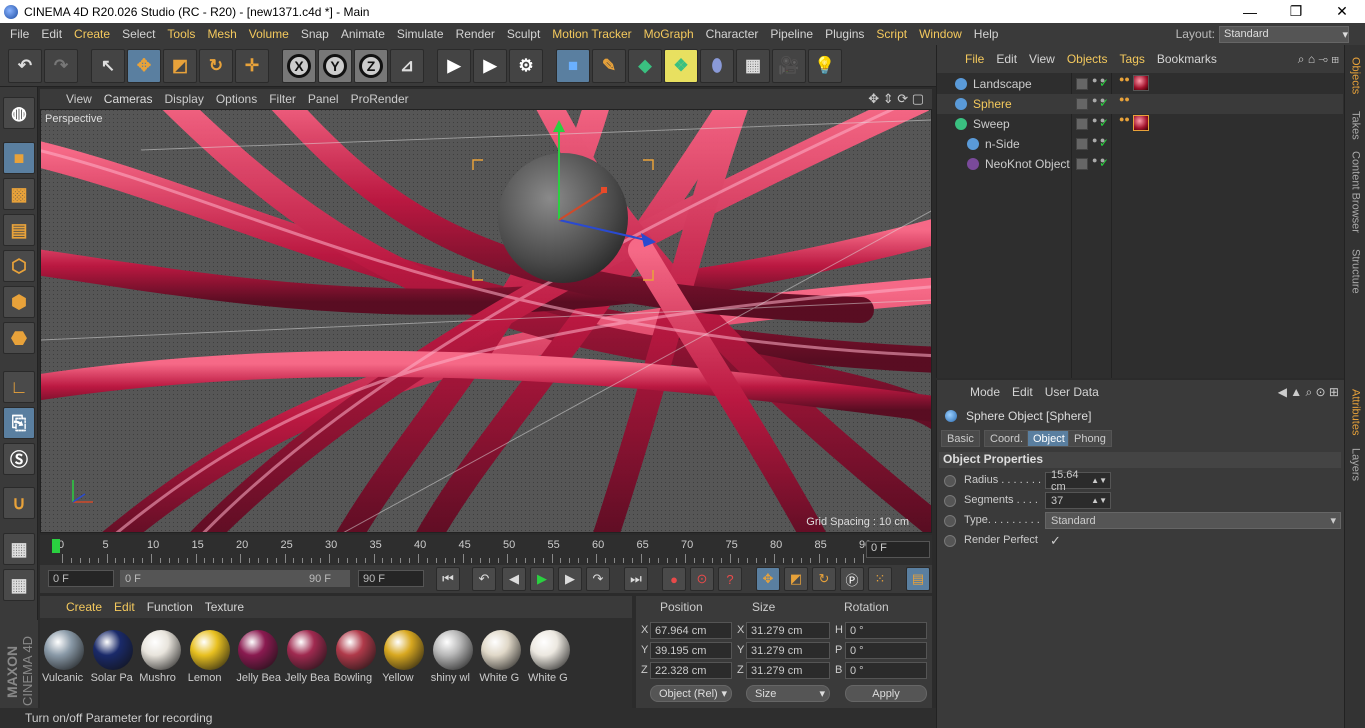  Describe the element at coordinates (1187, 59) in the screenshot. I see `object-menu-bookmarks: Bookmarks` at that location.